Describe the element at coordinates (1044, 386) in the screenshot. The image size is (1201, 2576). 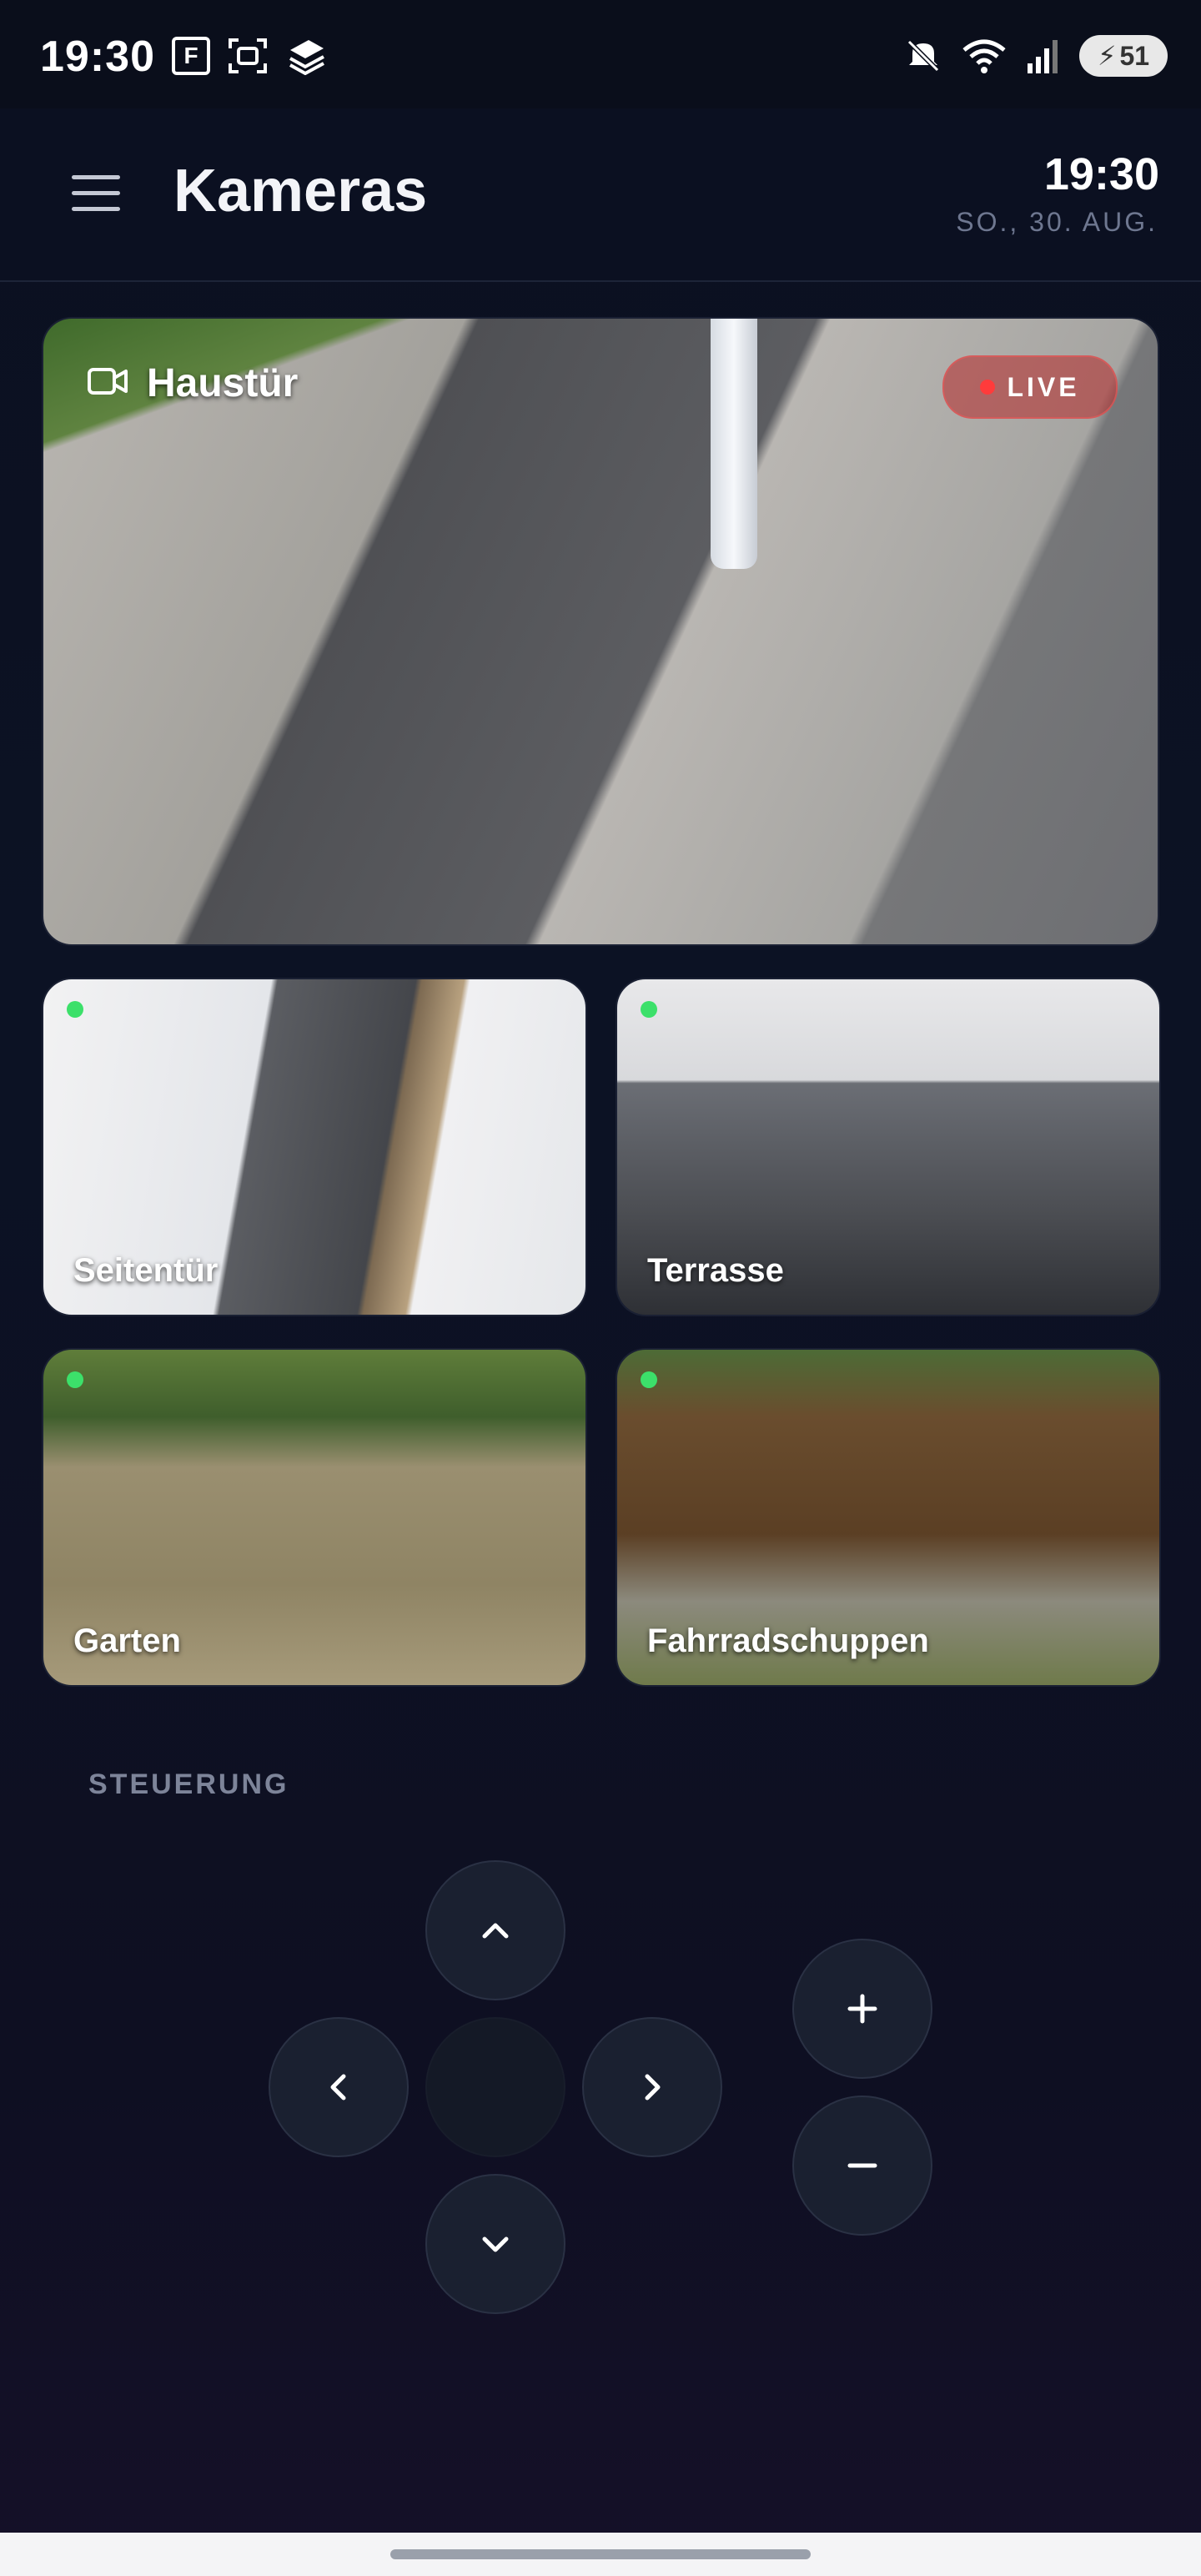
I see `live-badge-label: LIVE` at that location.